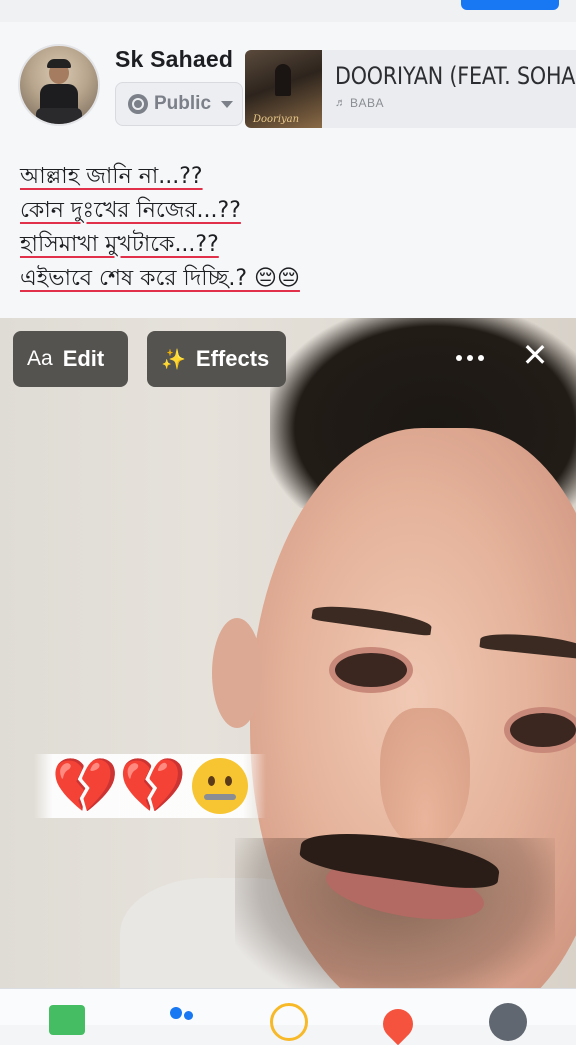 The width and height of the screenshot is (576, 1045). I want to click on song-title: DOORIYAN (FEAT. SOHAM, so click(455, 76).